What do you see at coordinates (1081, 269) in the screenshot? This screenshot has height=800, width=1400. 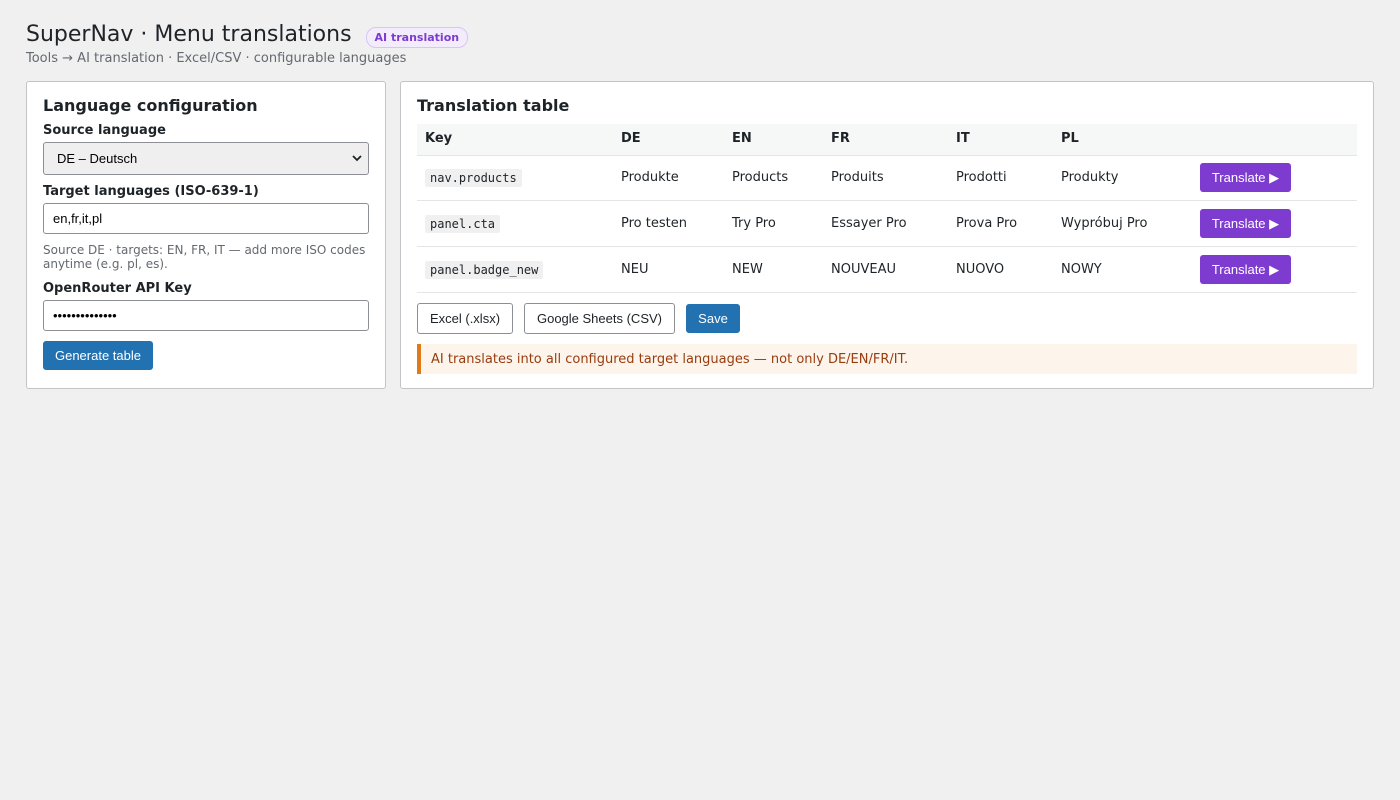 I see `cell-pl: NOWY` at bounding box center [1081, 269].